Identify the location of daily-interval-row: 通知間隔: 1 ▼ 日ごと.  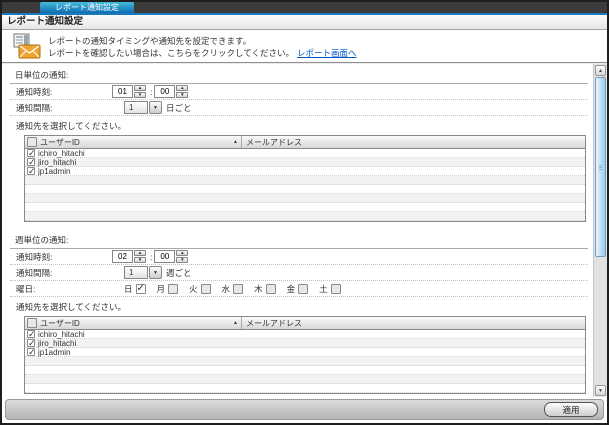
(299, 108).